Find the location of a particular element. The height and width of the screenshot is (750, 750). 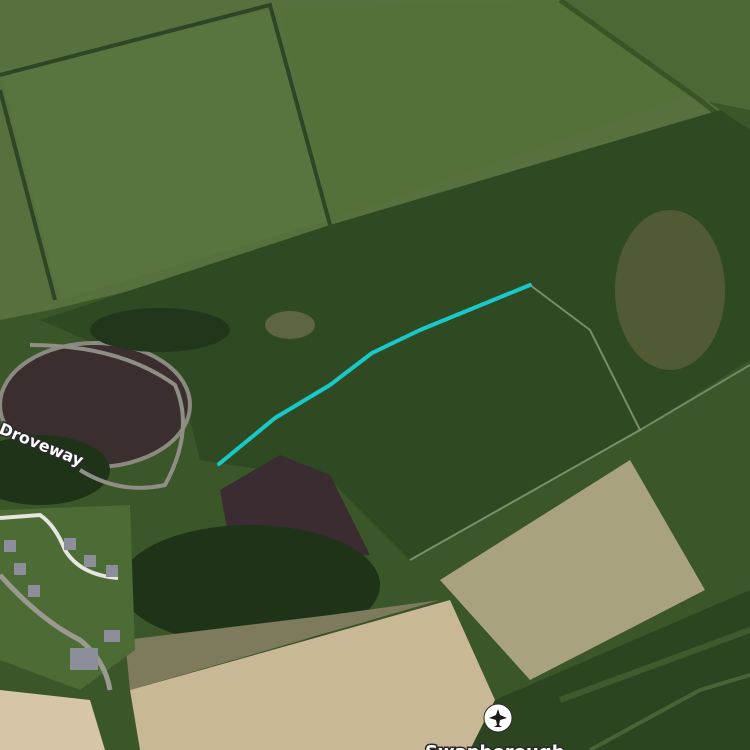

airplane-icon is located at coordinates (498, 718).